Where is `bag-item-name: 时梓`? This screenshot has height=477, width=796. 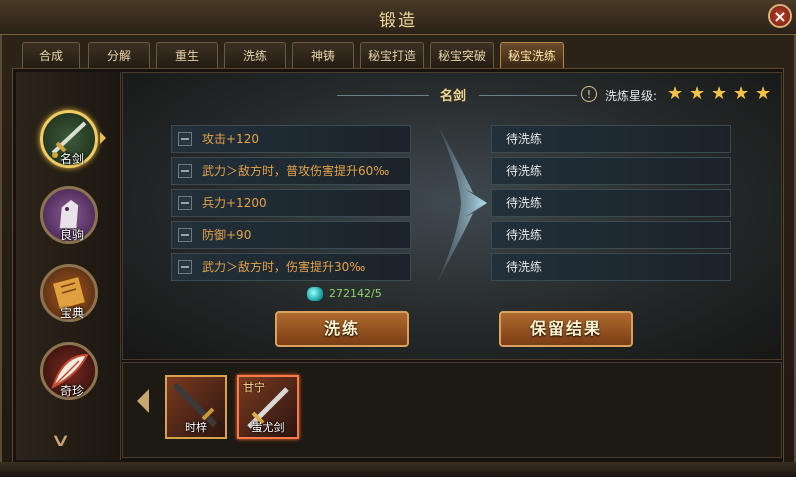
bag-item-name: 时梓 is located at coordinates (196, 427).